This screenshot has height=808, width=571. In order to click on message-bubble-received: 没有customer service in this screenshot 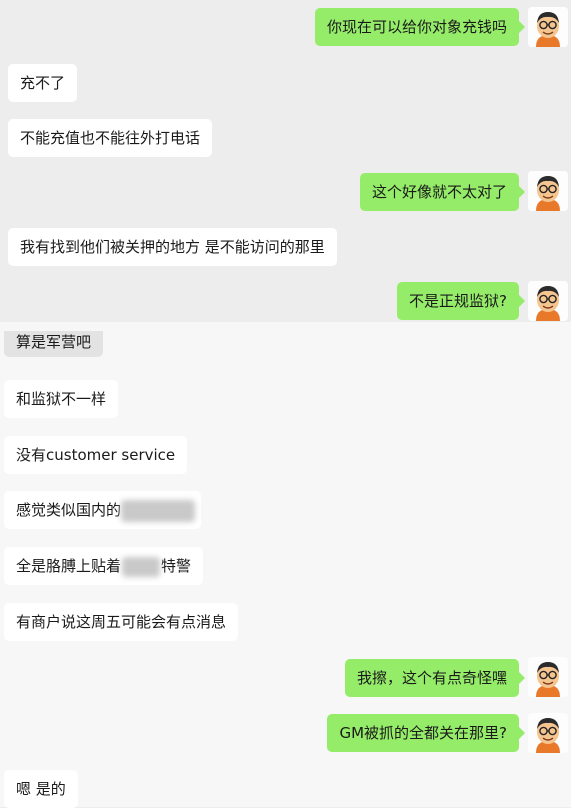, I will do `click(96, 455)`.